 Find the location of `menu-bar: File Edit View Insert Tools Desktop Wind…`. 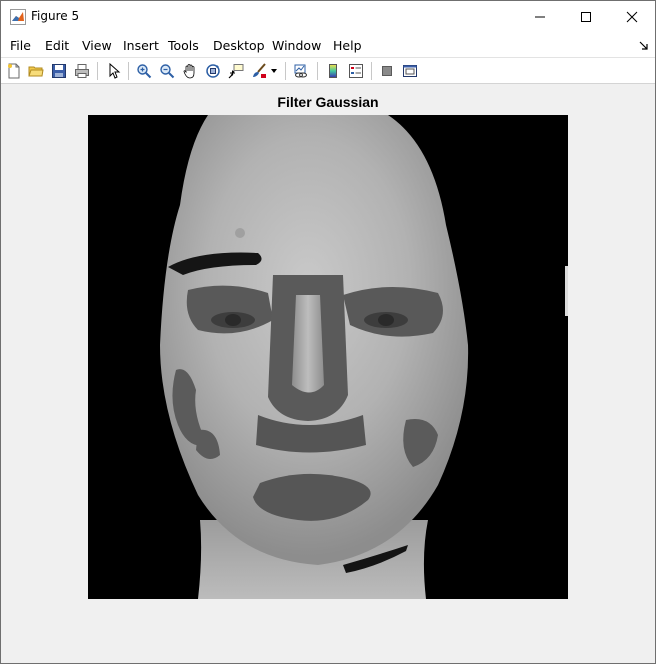

menu-bar: File Edit View Insert Tools Desktop Wind… is located at coordinates (328, 44).